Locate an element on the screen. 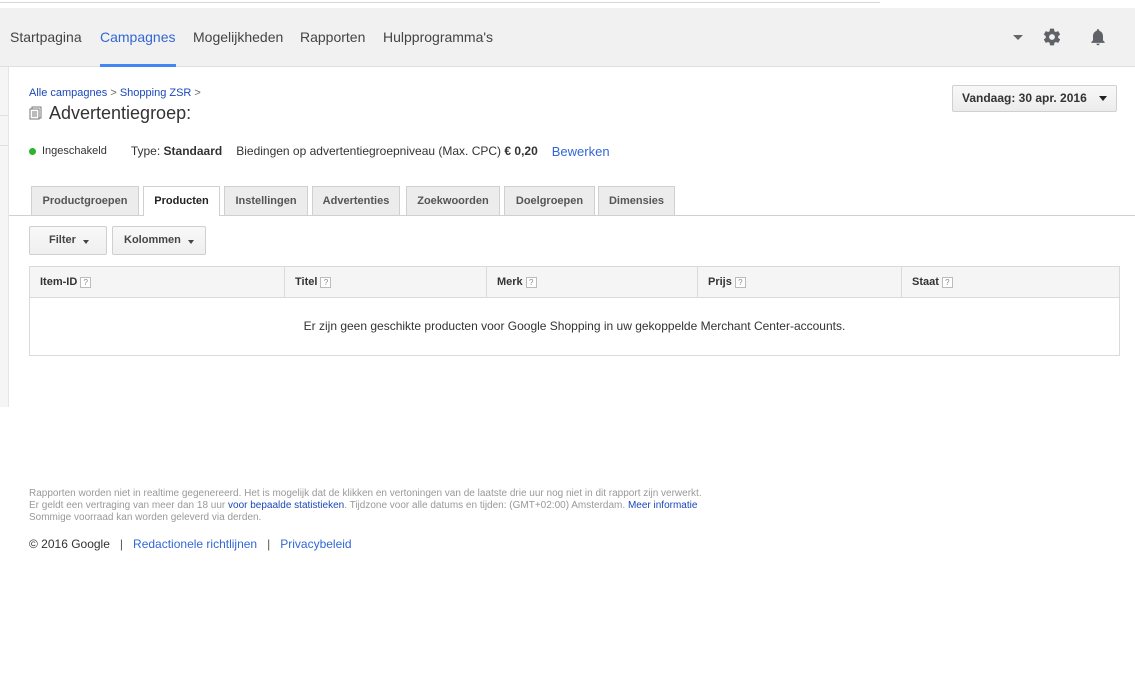 The height and width of the screenshot is (673, 1135). tab-dimensies: Dimensies is located at coordinates (636, 200).